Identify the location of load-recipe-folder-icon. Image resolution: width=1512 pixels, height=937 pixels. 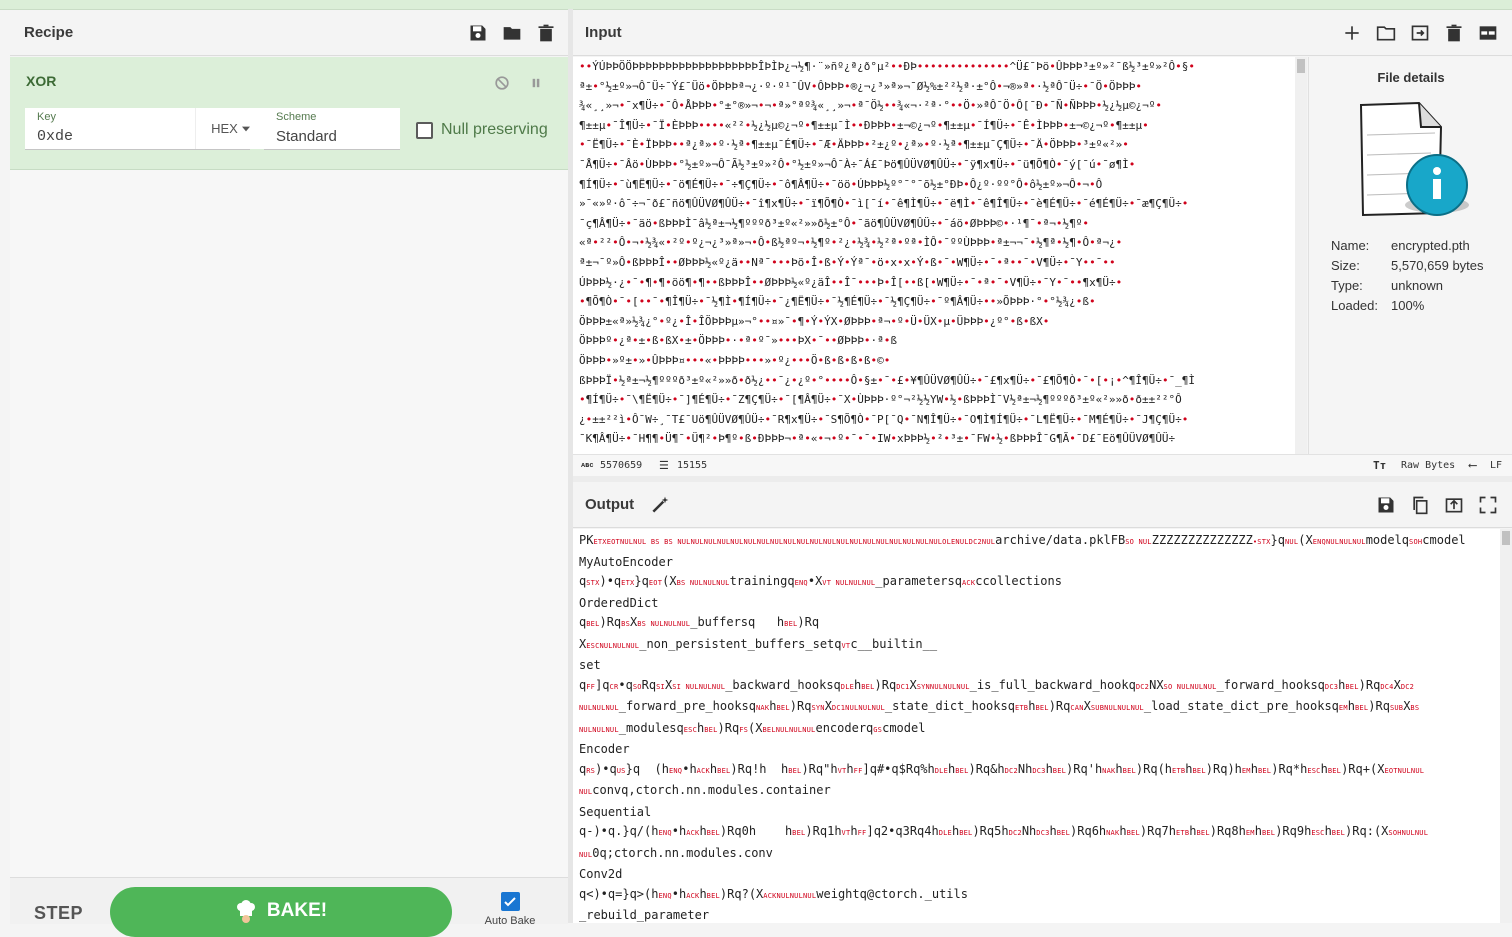
(512, 33).